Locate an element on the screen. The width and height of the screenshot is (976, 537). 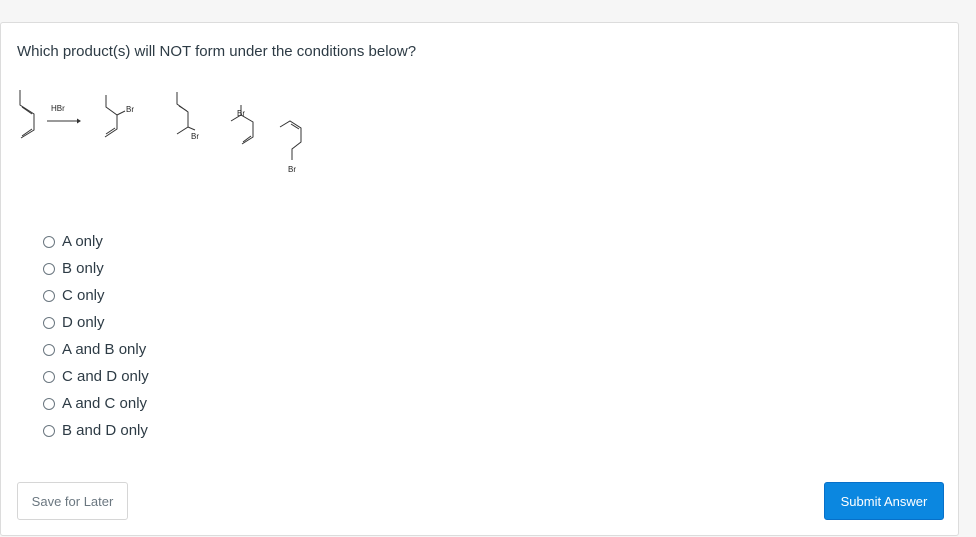
option-a-only: A only is located at coordinates (96, 241).